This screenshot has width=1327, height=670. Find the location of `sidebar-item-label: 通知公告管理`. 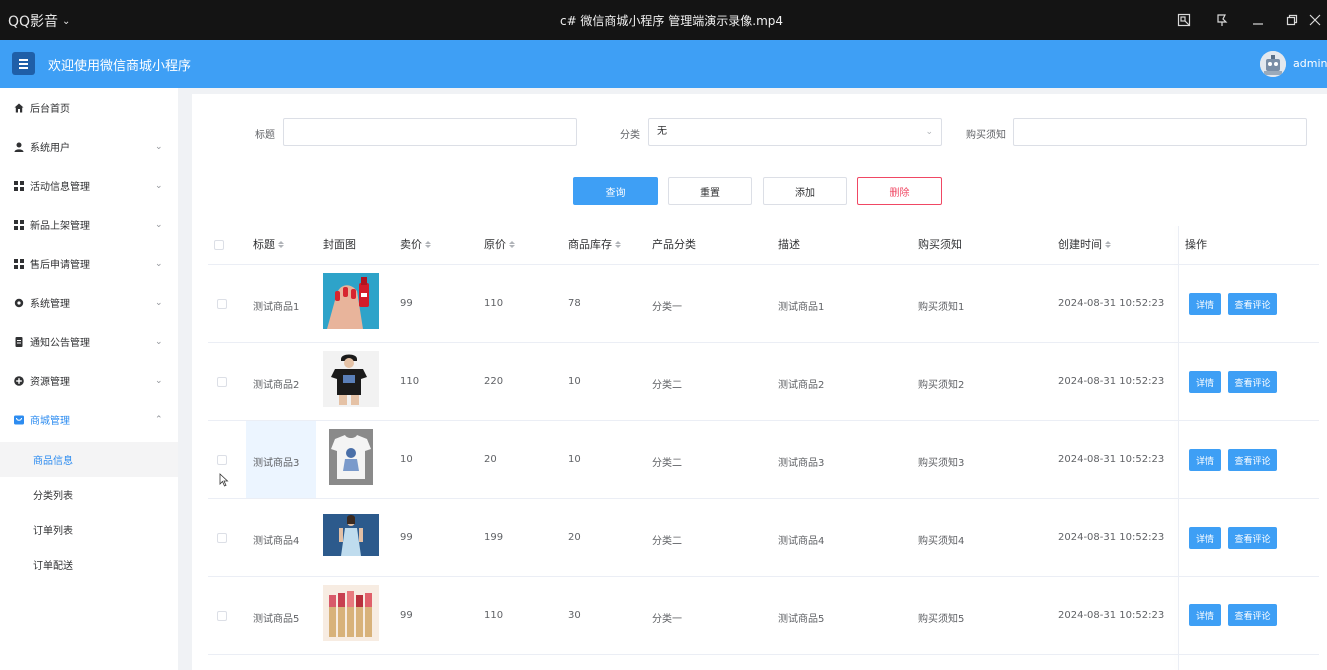

sidebar-item-label: 通知公告管理 is located at coordinates (60, 343).